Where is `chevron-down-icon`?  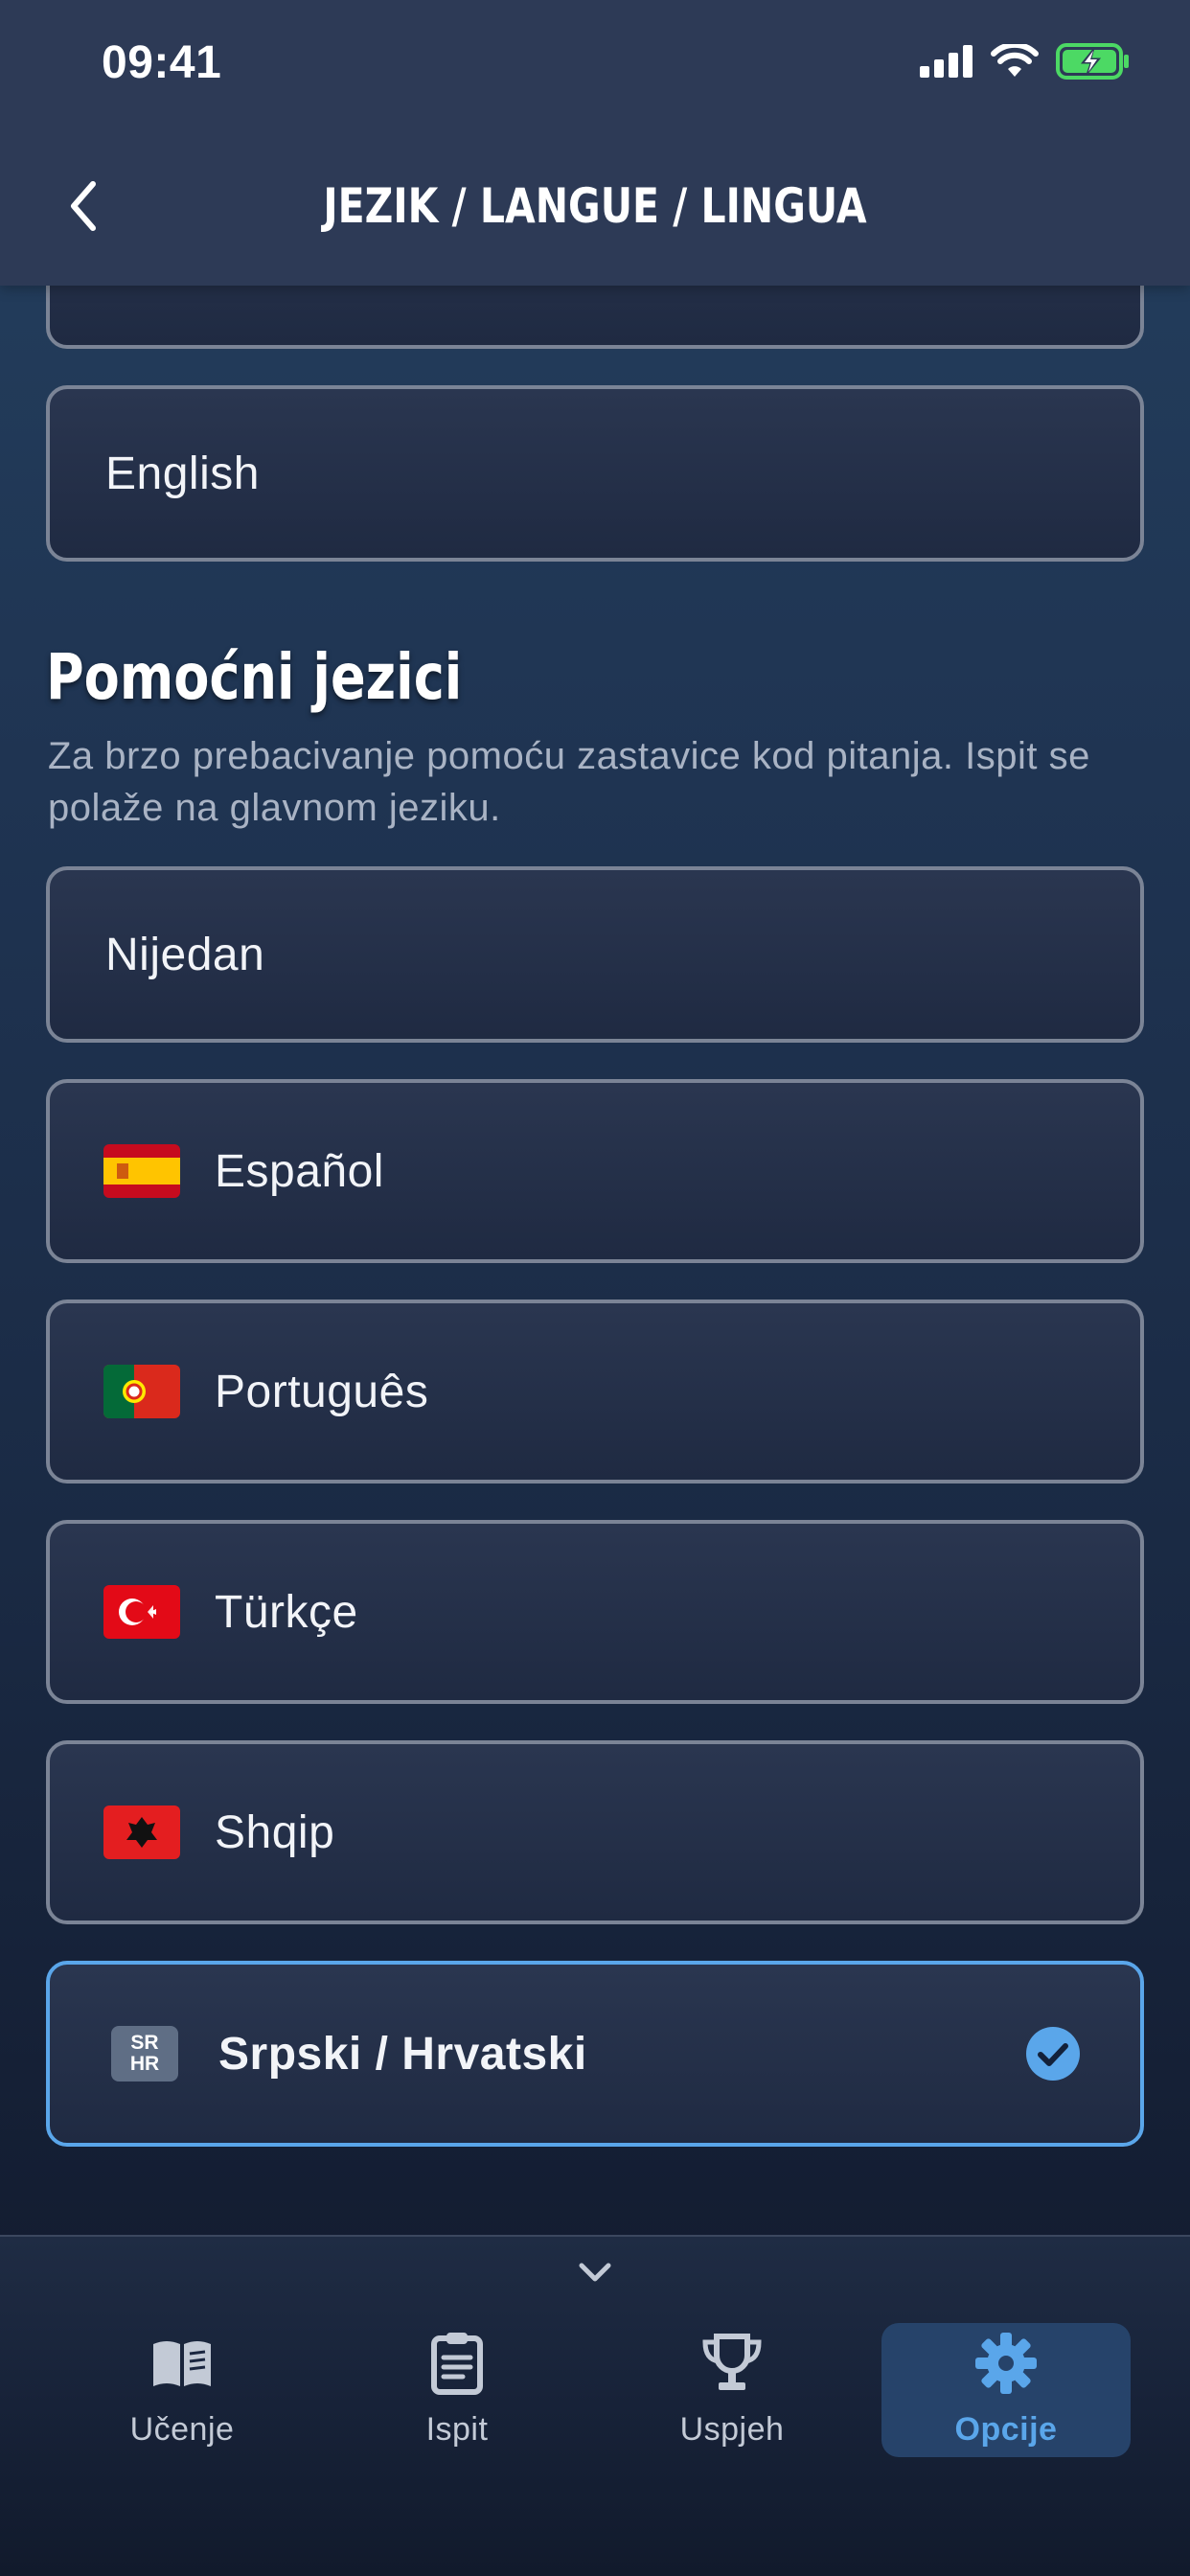 chevron-down-icon is located at coordinates (595, 2272).